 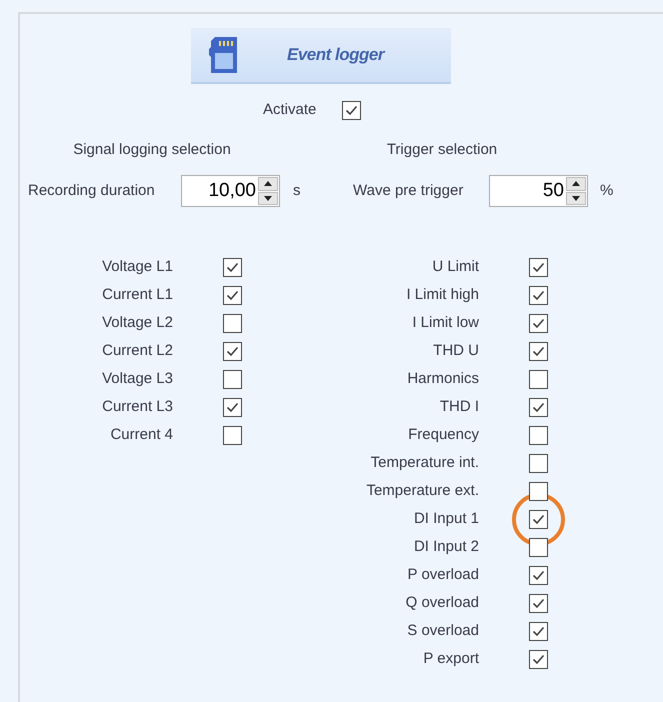 What do you see at coordinates (137, 350) in the screenshot?
I see `signal-label: Current L2` at bounding box center [137, 350].